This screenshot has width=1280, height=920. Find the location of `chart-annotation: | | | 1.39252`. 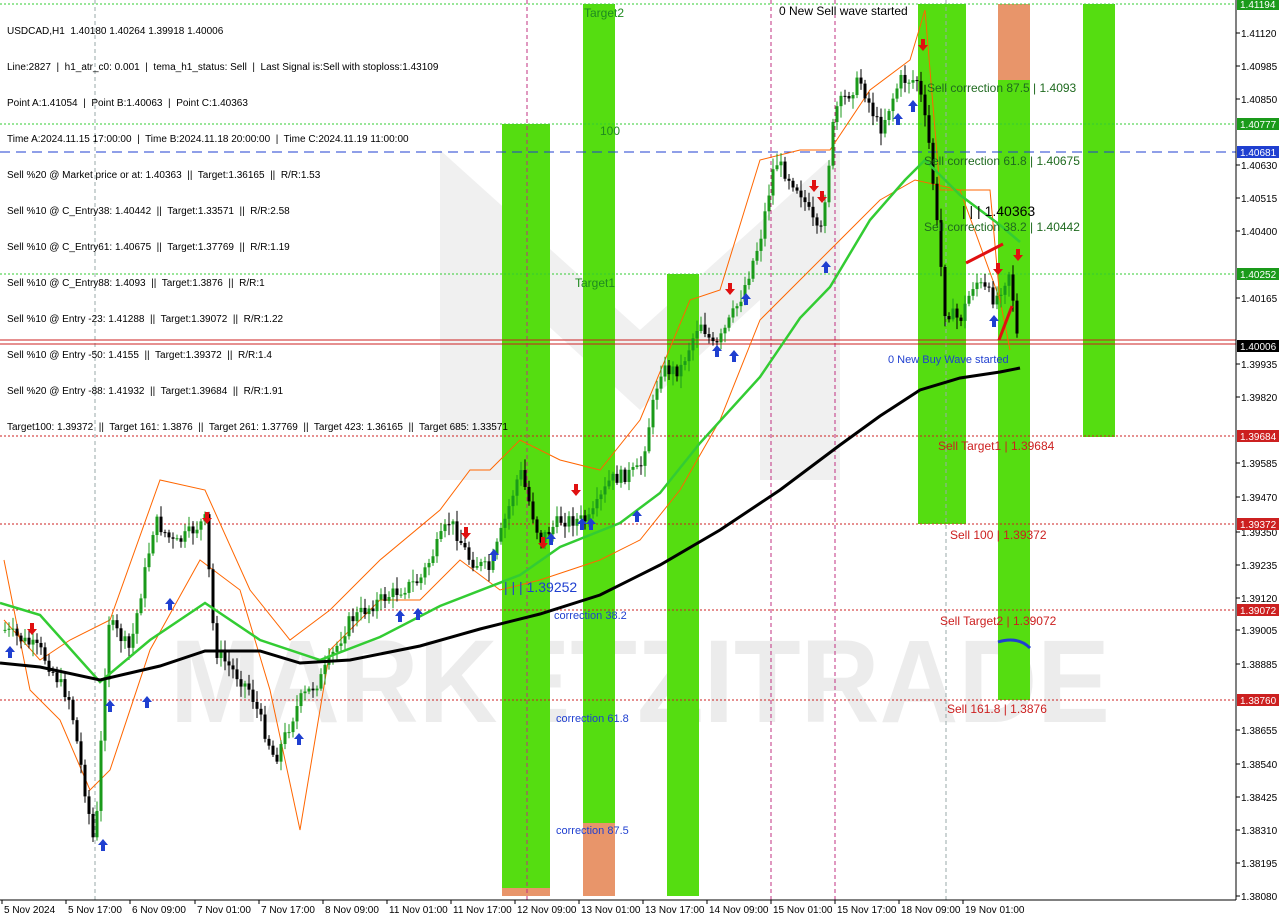

chart-annotation: | | | 1.39252 is located at coordinates (540, 587).